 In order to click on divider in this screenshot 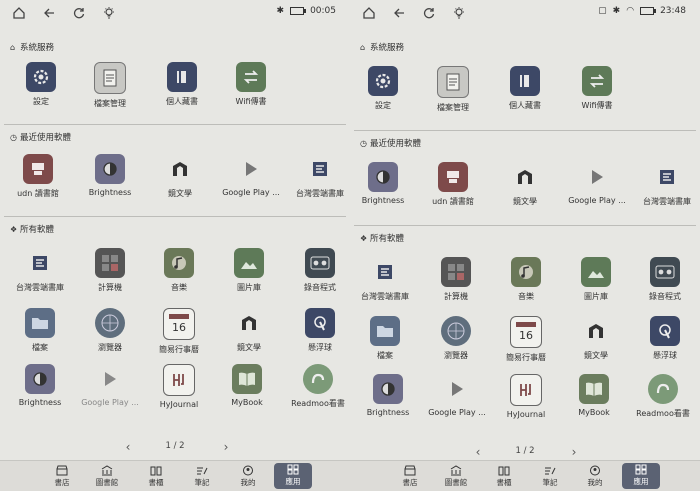, I will do `click(525, 130)`.